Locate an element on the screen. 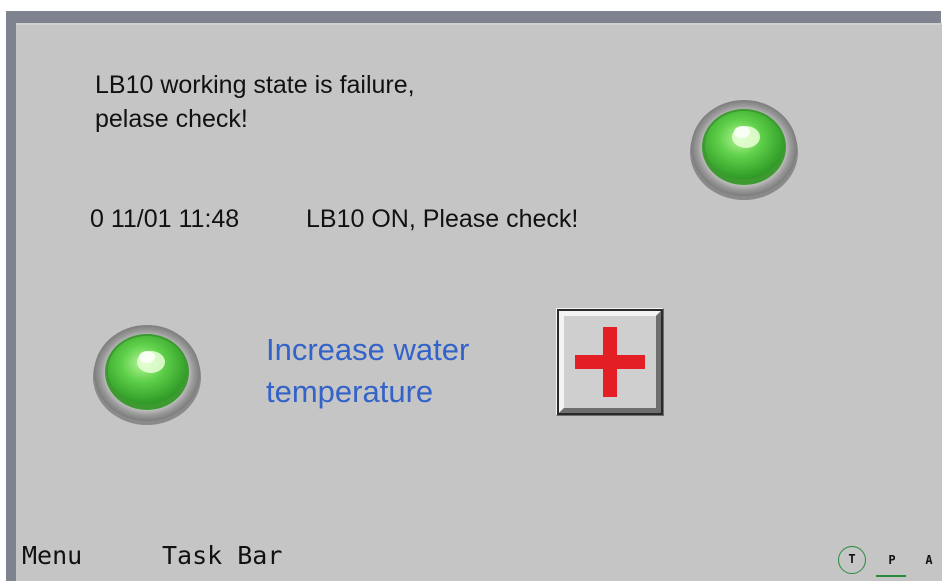 This screenshot has width=947, height=587. mode-t-indicator: T is located at coordinates (852, 560).